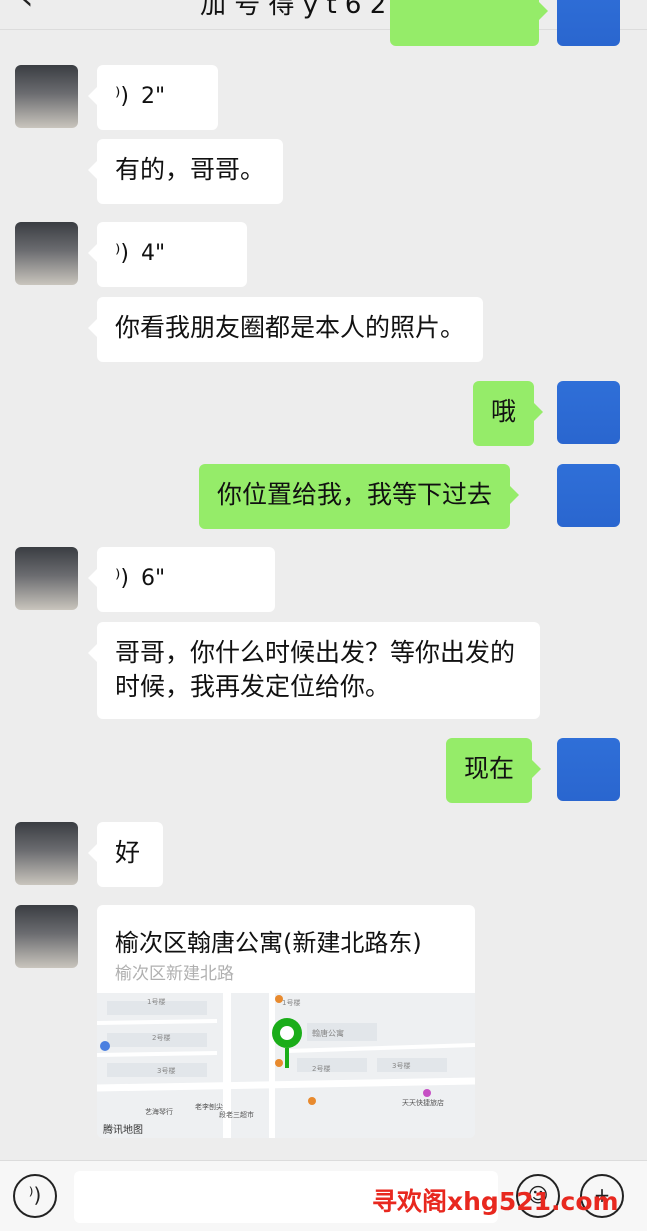 The image size is (647, 1231). What do you see at coordinates (268, 943) in the screenshot?
I see `location-title: 榆次区翰唐公寓(新建北路东)` at bounding box center [268, 943].